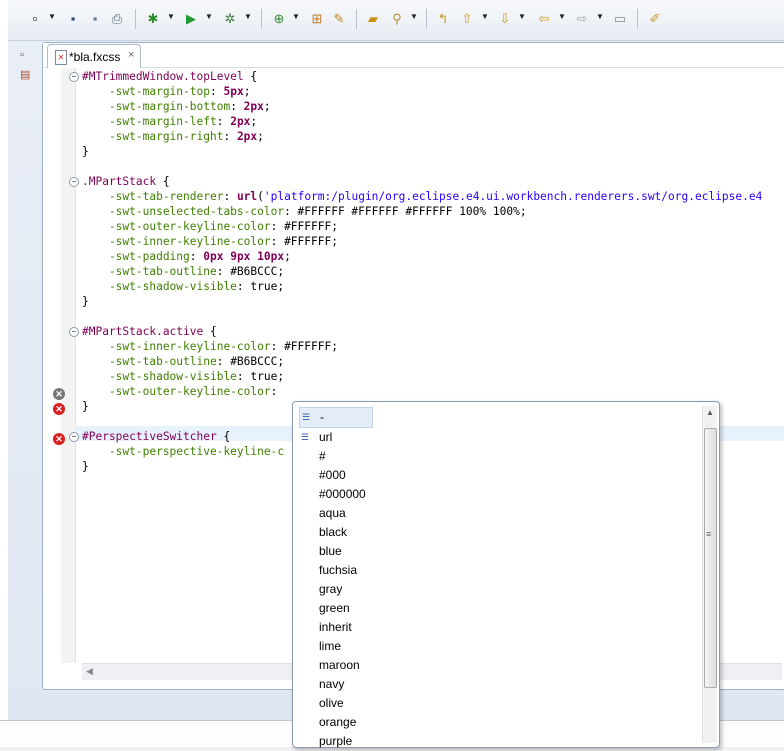  What do you see at coordinates (710, 412) in the screenshot?
I see `scroll-up-icon: ▲` at bounding box center [710, 412].